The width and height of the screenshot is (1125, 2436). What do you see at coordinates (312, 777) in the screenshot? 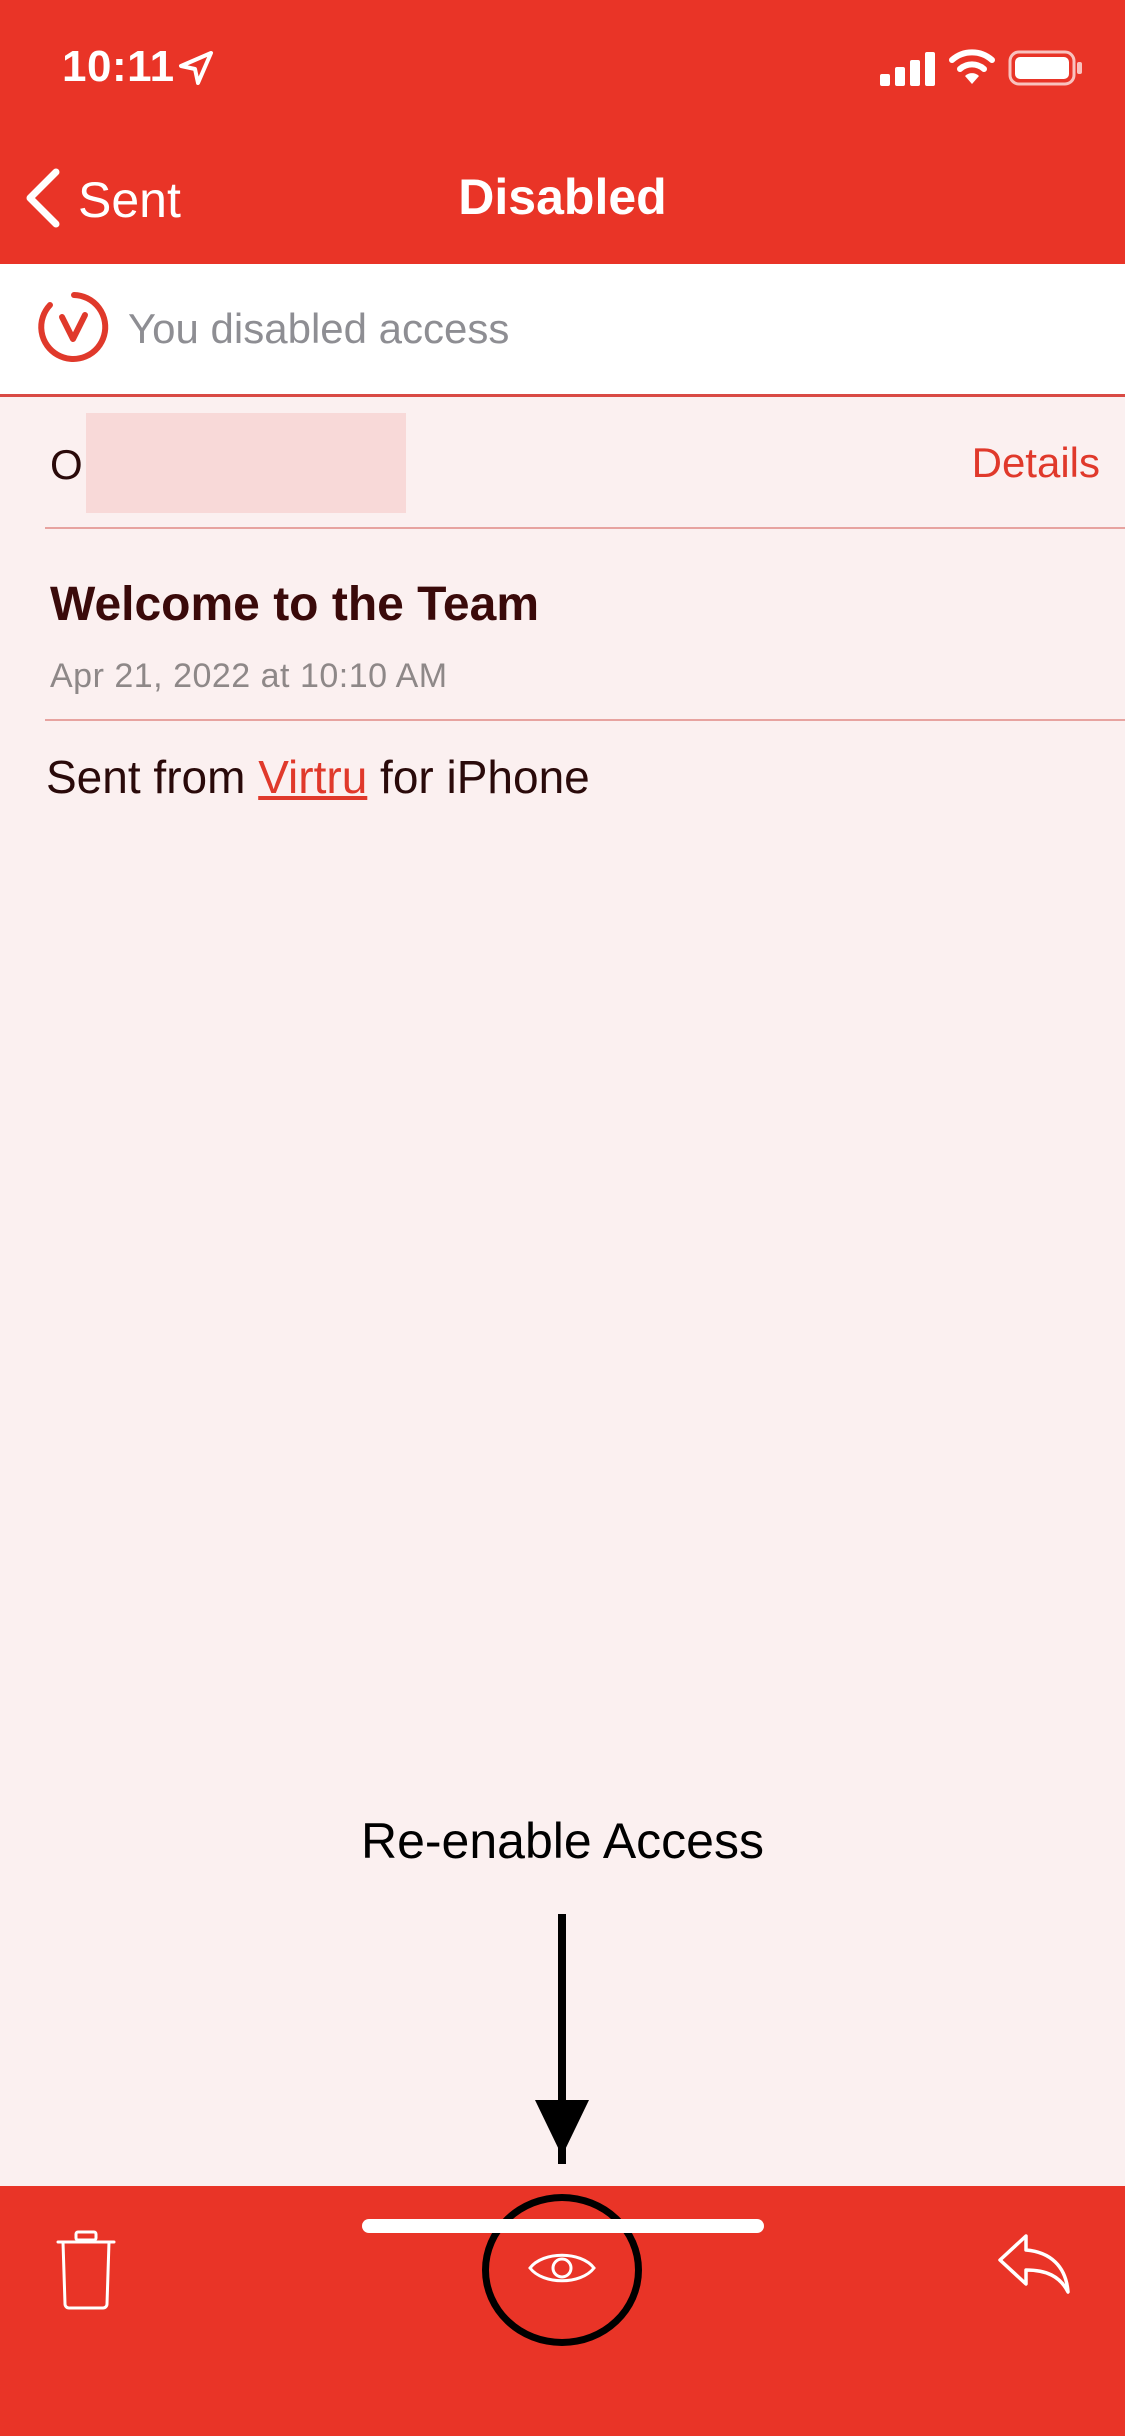
I see `virtru-link: Virtru` at bounding box center [312, 777].